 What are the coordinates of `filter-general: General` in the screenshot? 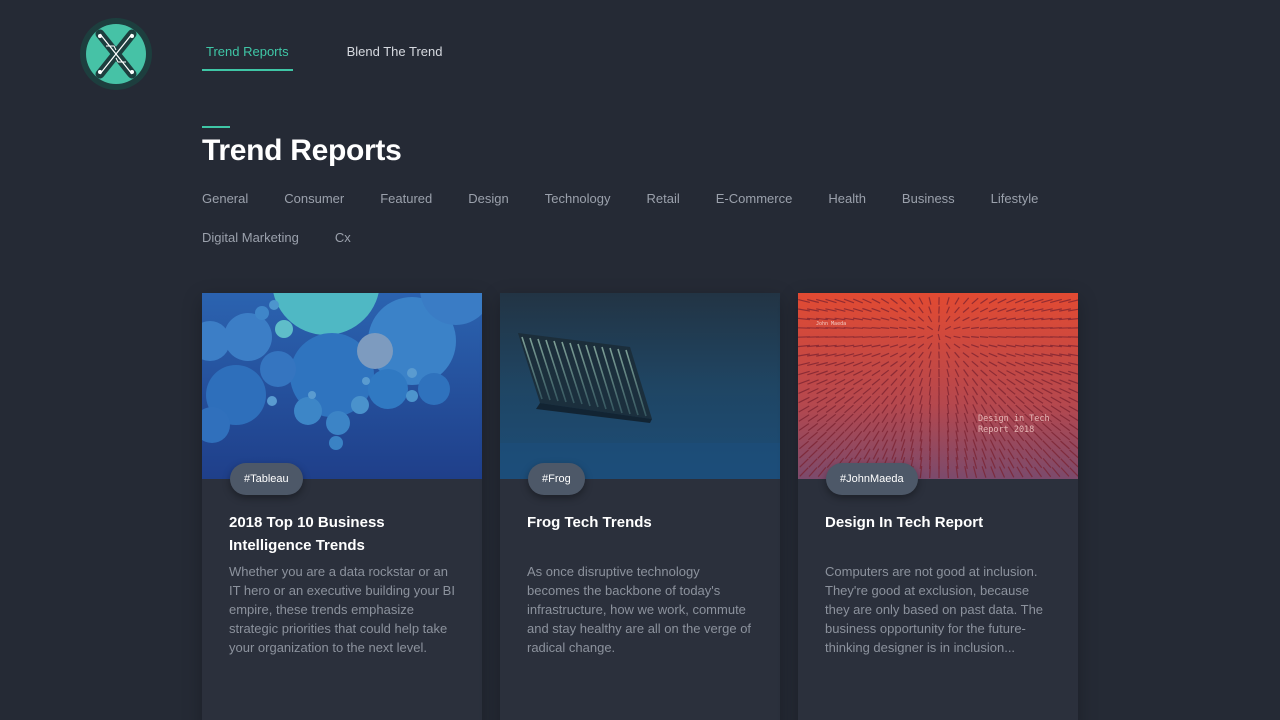 It's located at (225, 198).